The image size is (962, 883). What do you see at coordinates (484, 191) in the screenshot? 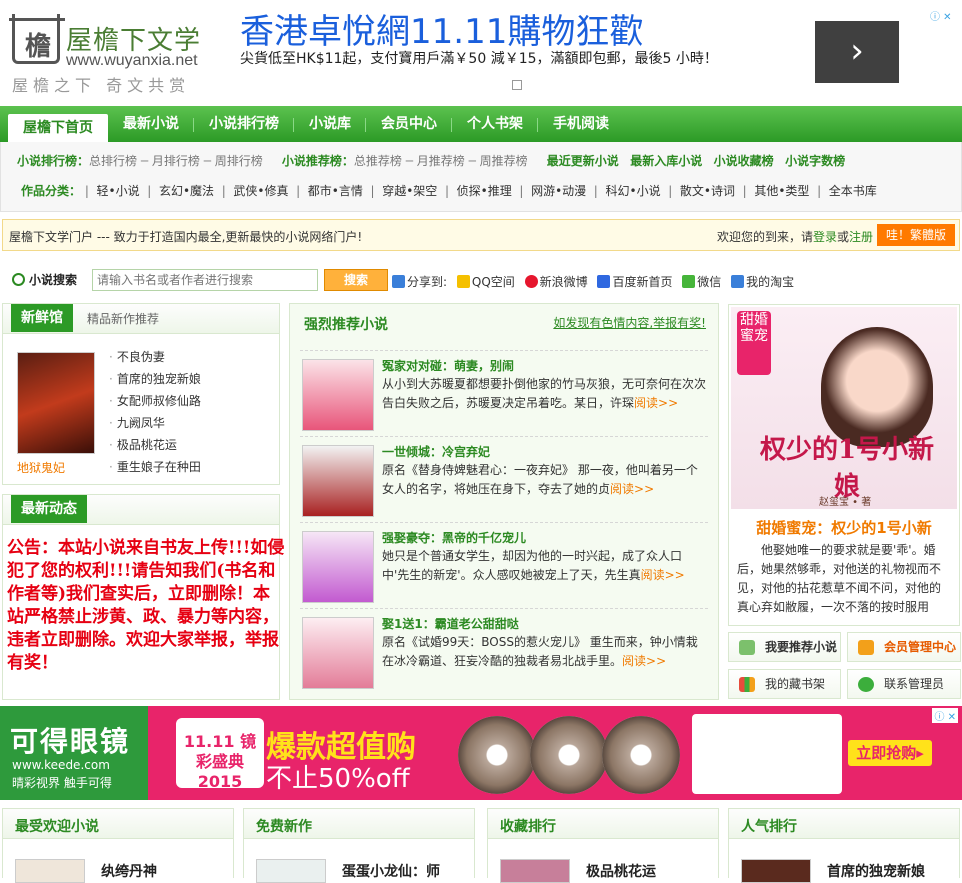
I see `cat-detective: 侦探•推理` at bounding box center [484, 191].